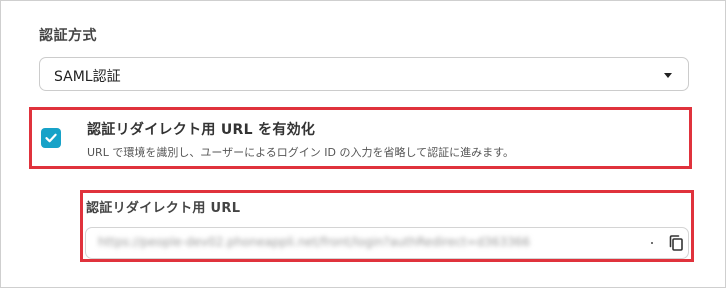 The height and width of the screenshot is (288, 726). Describe the element at coordinates (163, 208) in the screenshot. I see `redirect-url-label: 認証リダイレクト用 URL` at that location.